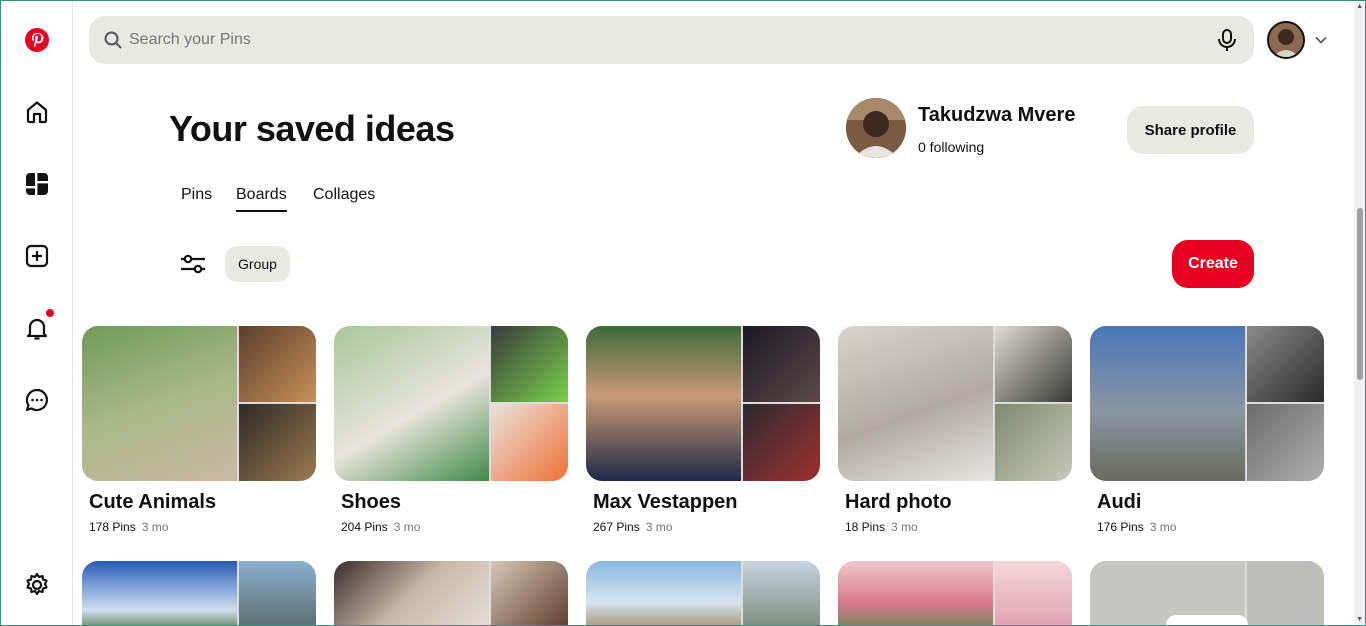 The height and width of the screenshot is (626, 1366). Describe the element at coordinates (371, 502) in the screenshot. I see `board-name: Shoes` at that location.